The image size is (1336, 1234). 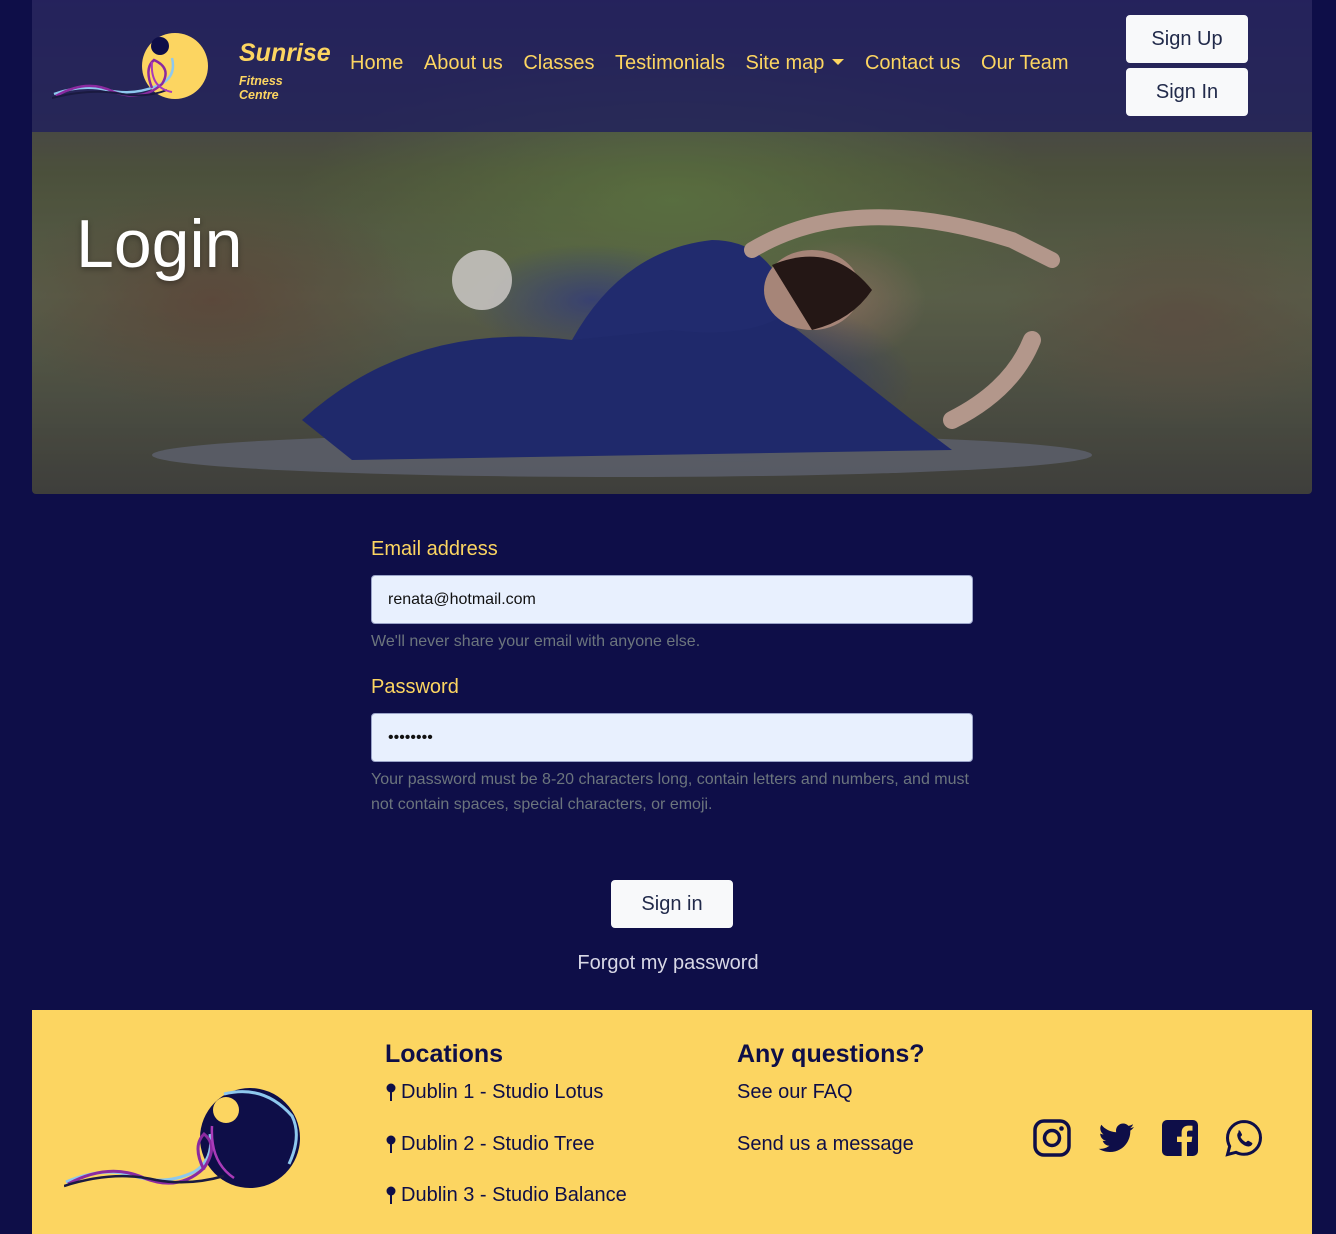 I want to click on email-label: Email address, so click(x=434, y=549).